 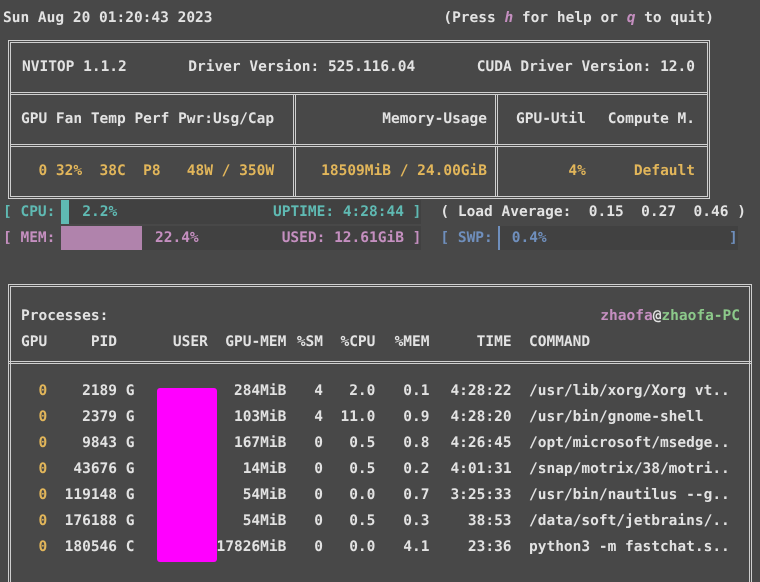 I want to click on table-cell-text: 180546, so click(x=91, y=547).